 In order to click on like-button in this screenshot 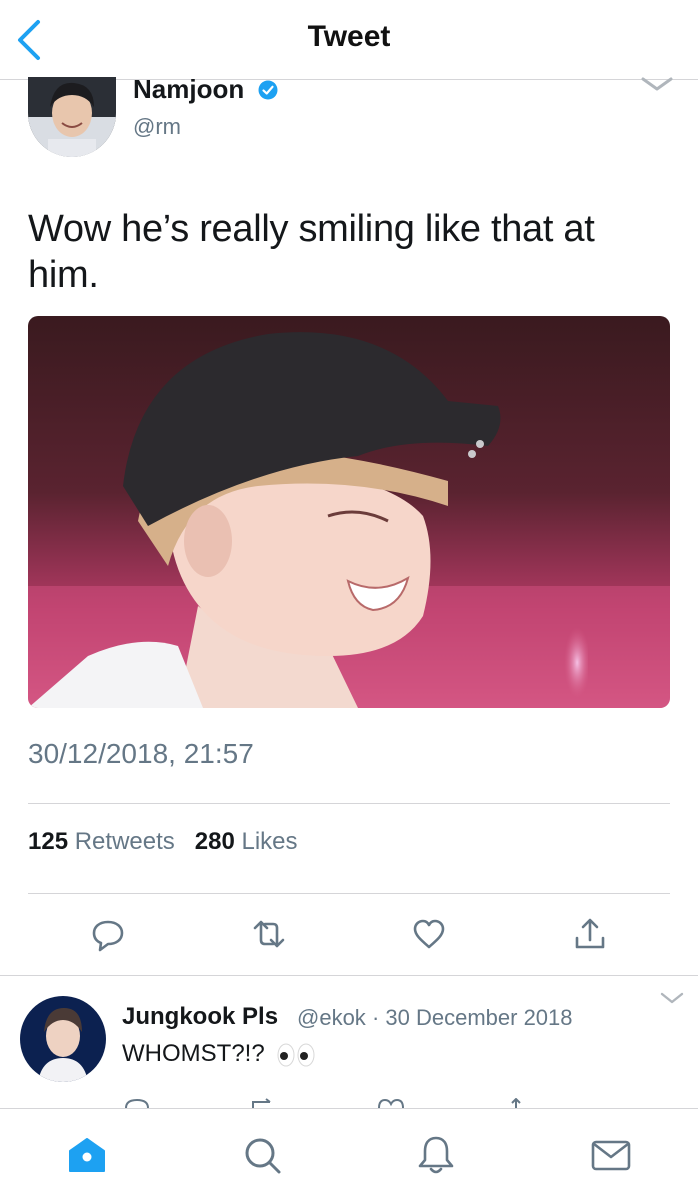, I will do `click(429, 934)`.